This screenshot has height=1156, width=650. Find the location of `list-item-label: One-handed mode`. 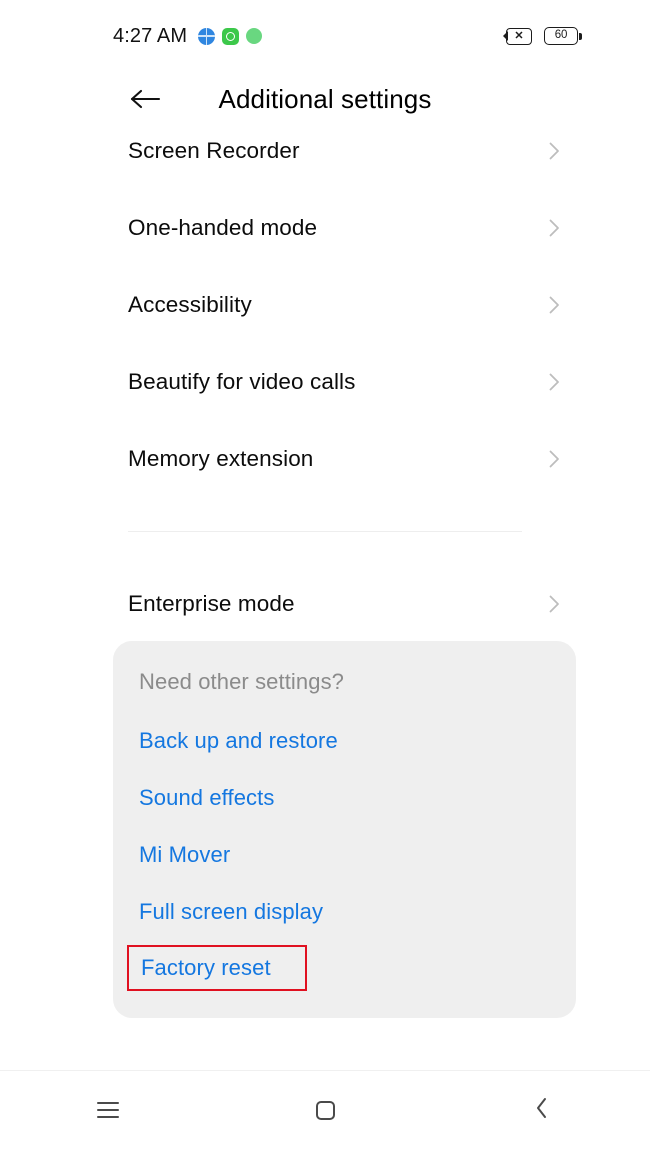

list-item-label: One-handed mode is located at coordinates (223, 227).